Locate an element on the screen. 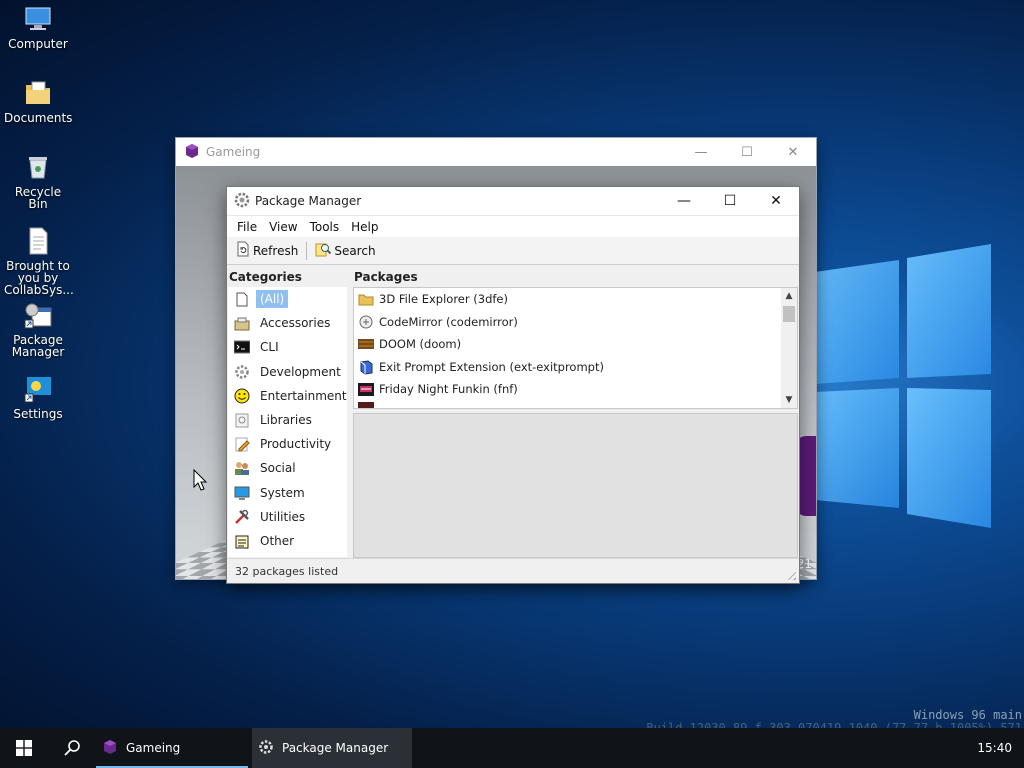 The height and width of the screenshot is (768, 1024). desktop-icon-settings: Settings is located at coordinates (38, 397).